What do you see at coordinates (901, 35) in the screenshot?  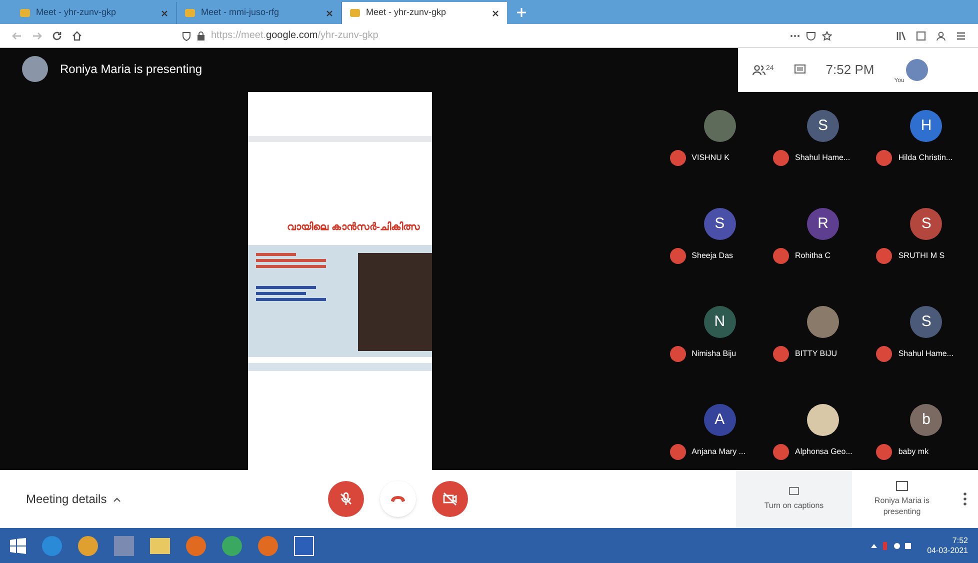 I see `library-icon` at bounding box center [901, 35].